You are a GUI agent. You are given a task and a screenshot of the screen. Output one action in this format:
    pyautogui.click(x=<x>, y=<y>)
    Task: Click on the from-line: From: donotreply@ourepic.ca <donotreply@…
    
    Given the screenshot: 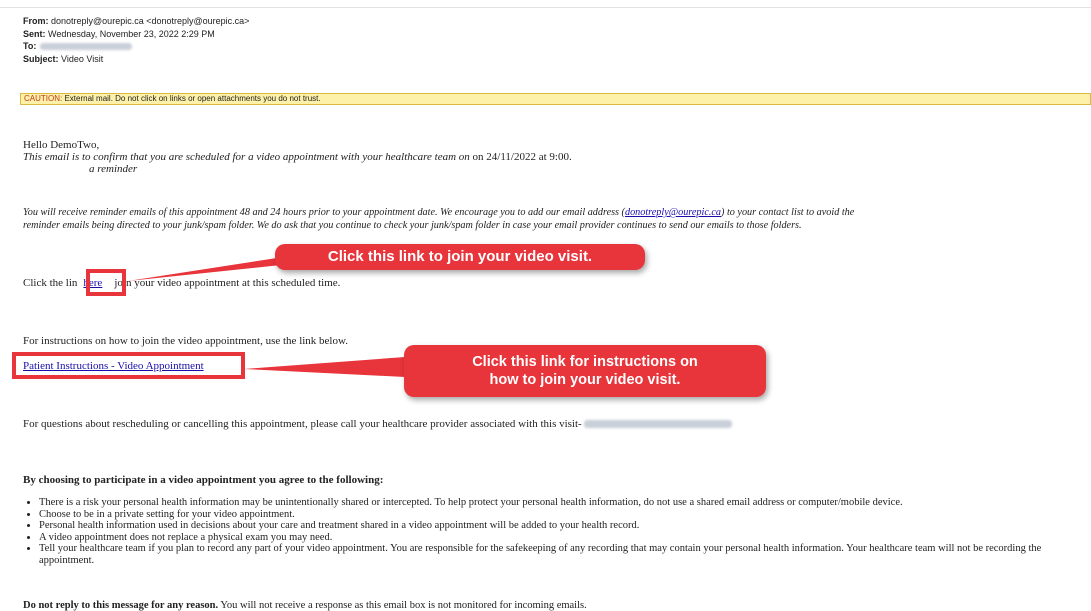 What is the action you would take?
    pyautogui.click(x=136, y=21)
    